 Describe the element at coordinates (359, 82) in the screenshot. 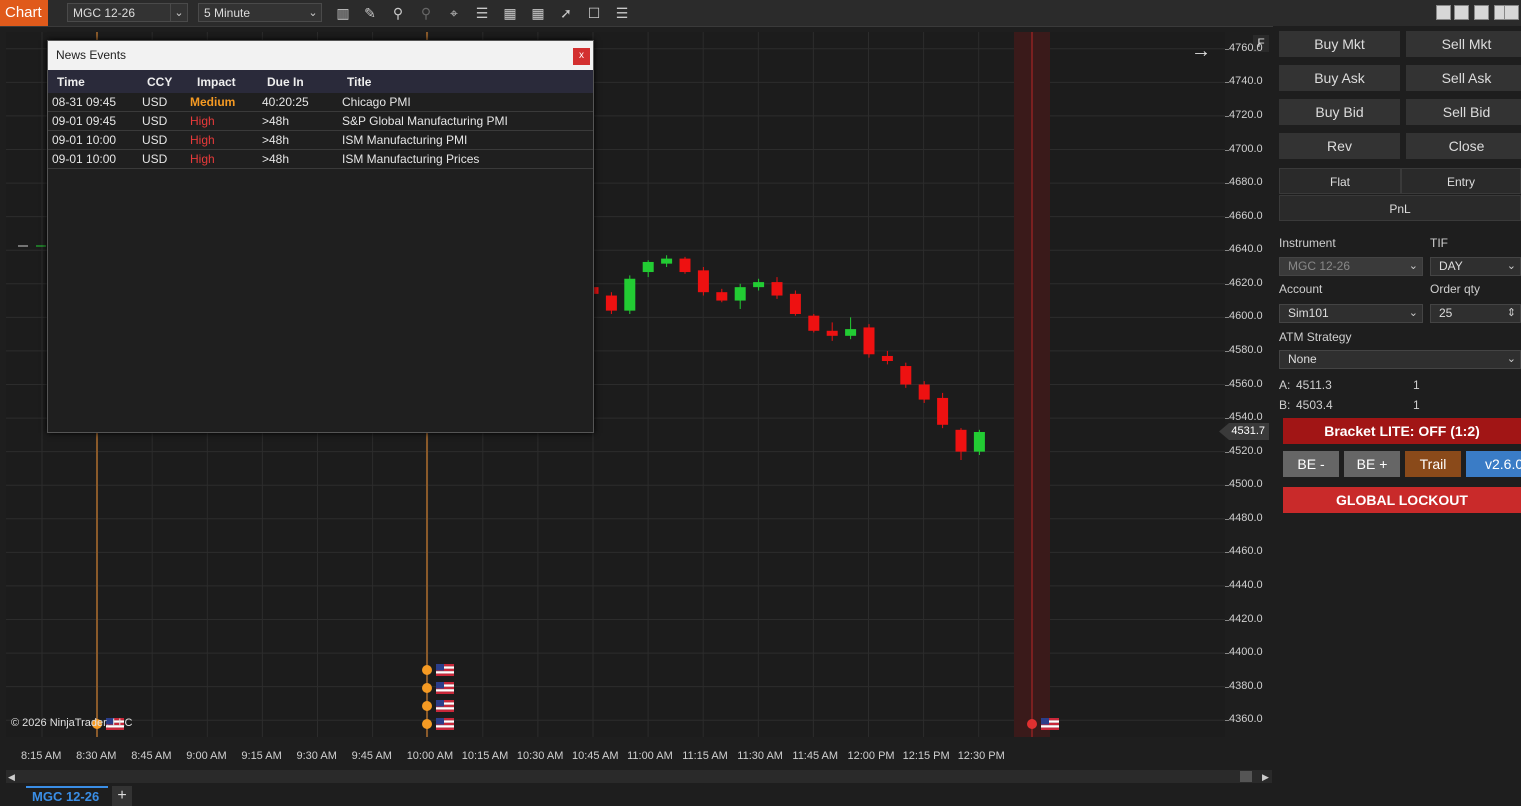

I see `col-title: Title` at that location.